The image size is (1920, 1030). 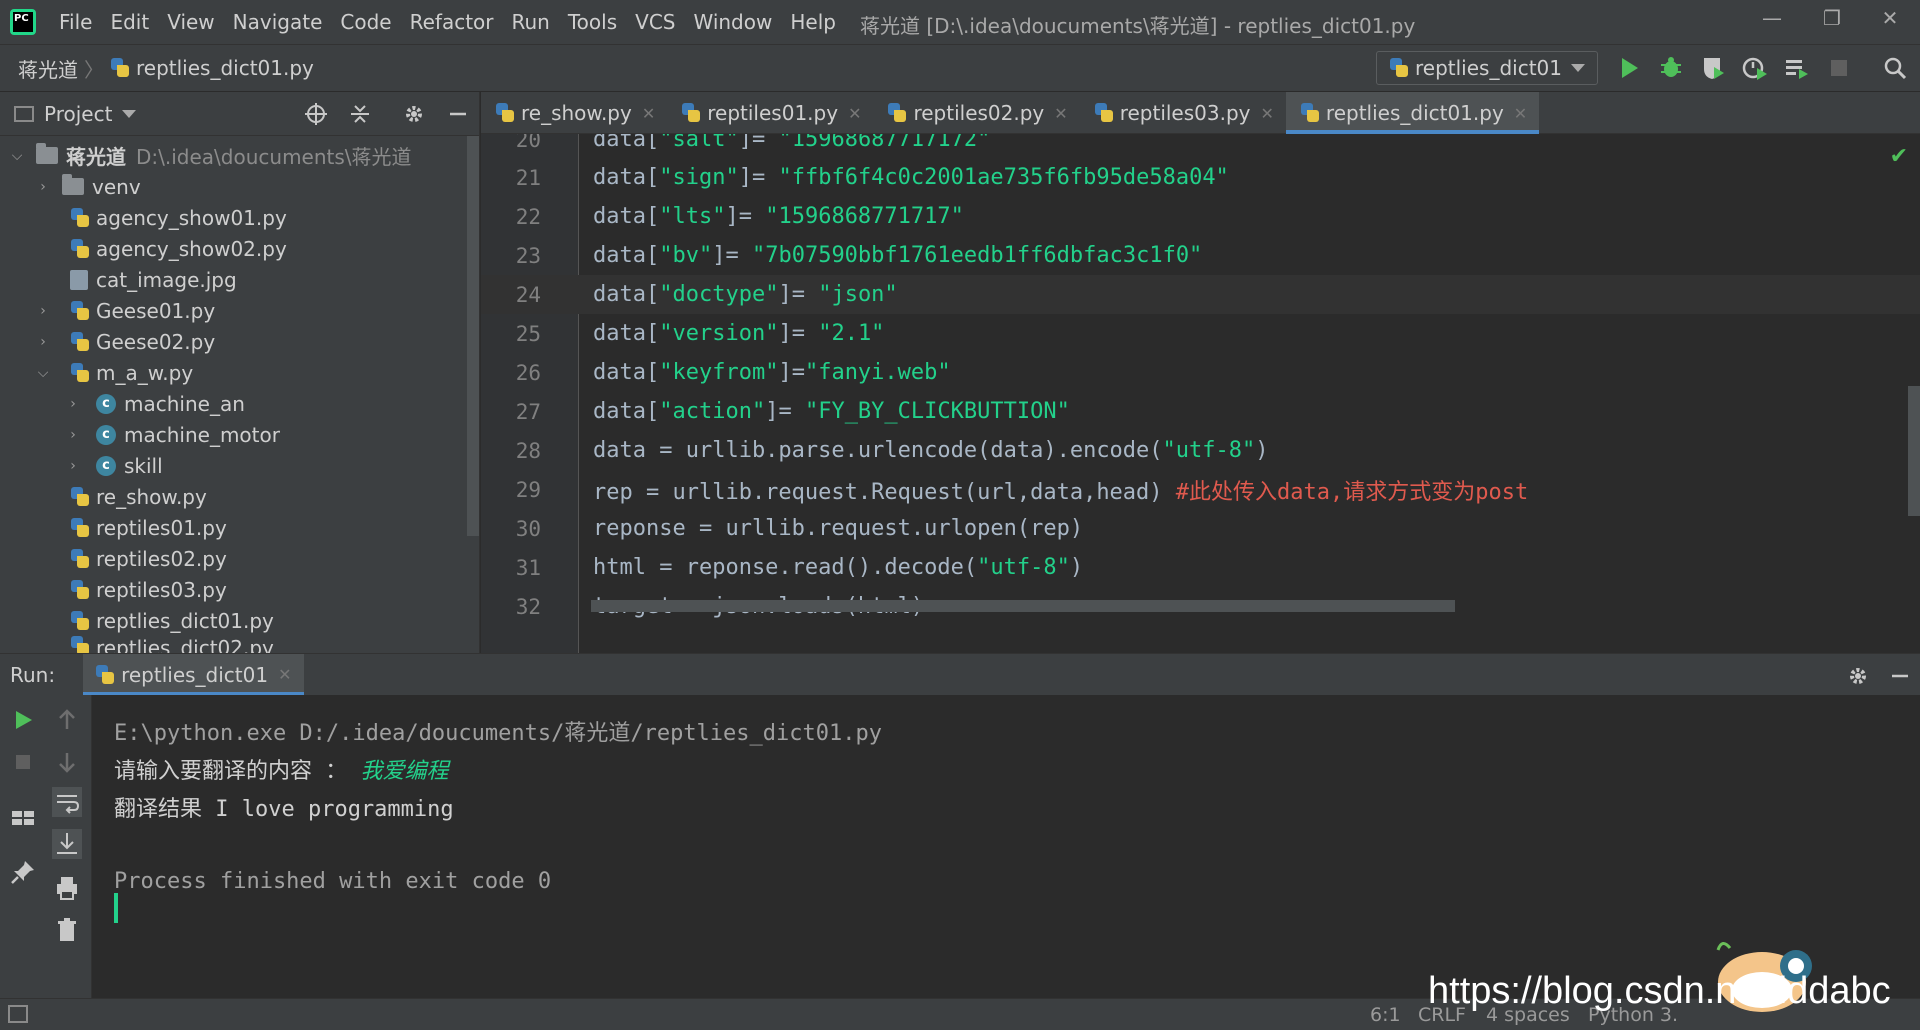 I want to click on menu-vcs: VCS, so click(x=655, y=22).